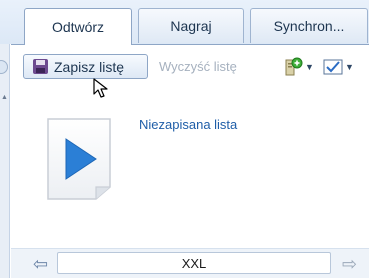  I want to click on clear-list-button: Wyczyść listę, so click(198, 66).